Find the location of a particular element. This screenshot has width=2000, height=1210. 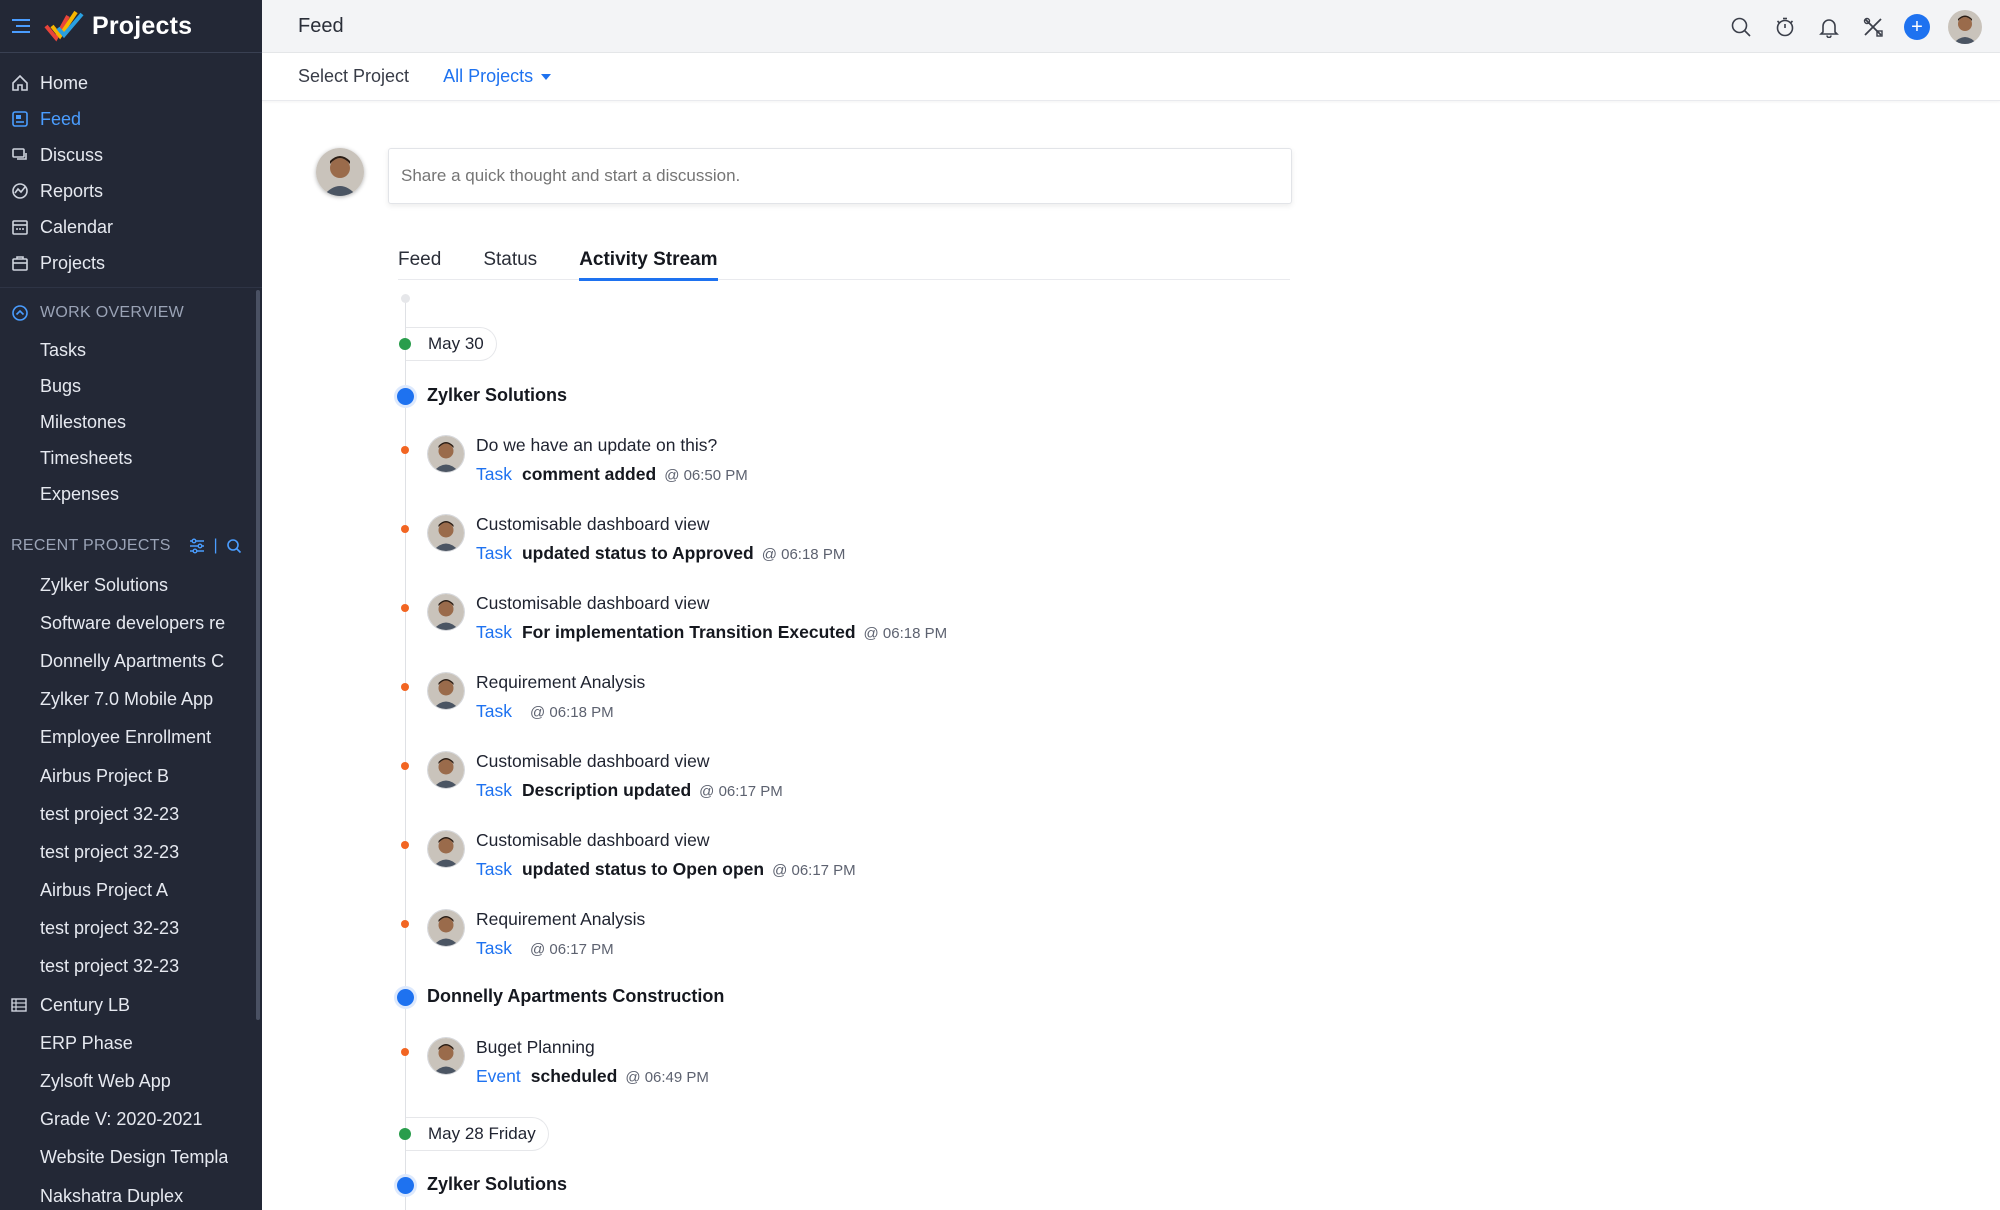

work-item-bugs: Bugs is located at coordinates (131, 386).